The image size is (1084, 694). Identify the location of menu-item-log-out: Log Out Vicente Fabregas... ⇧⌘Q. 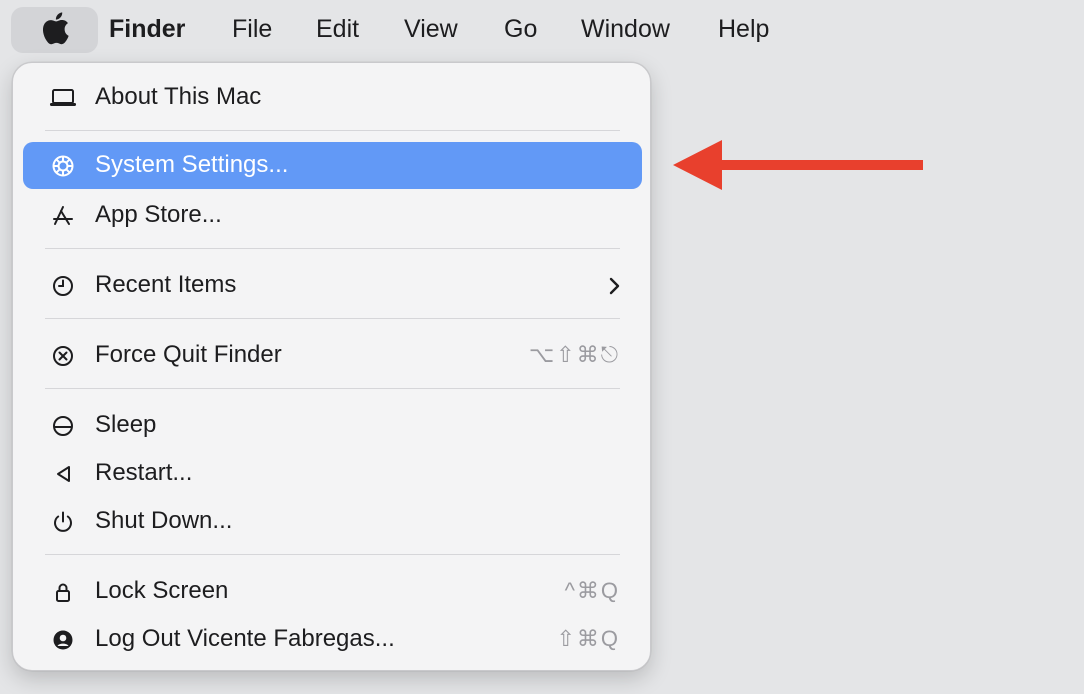
(332, 639).